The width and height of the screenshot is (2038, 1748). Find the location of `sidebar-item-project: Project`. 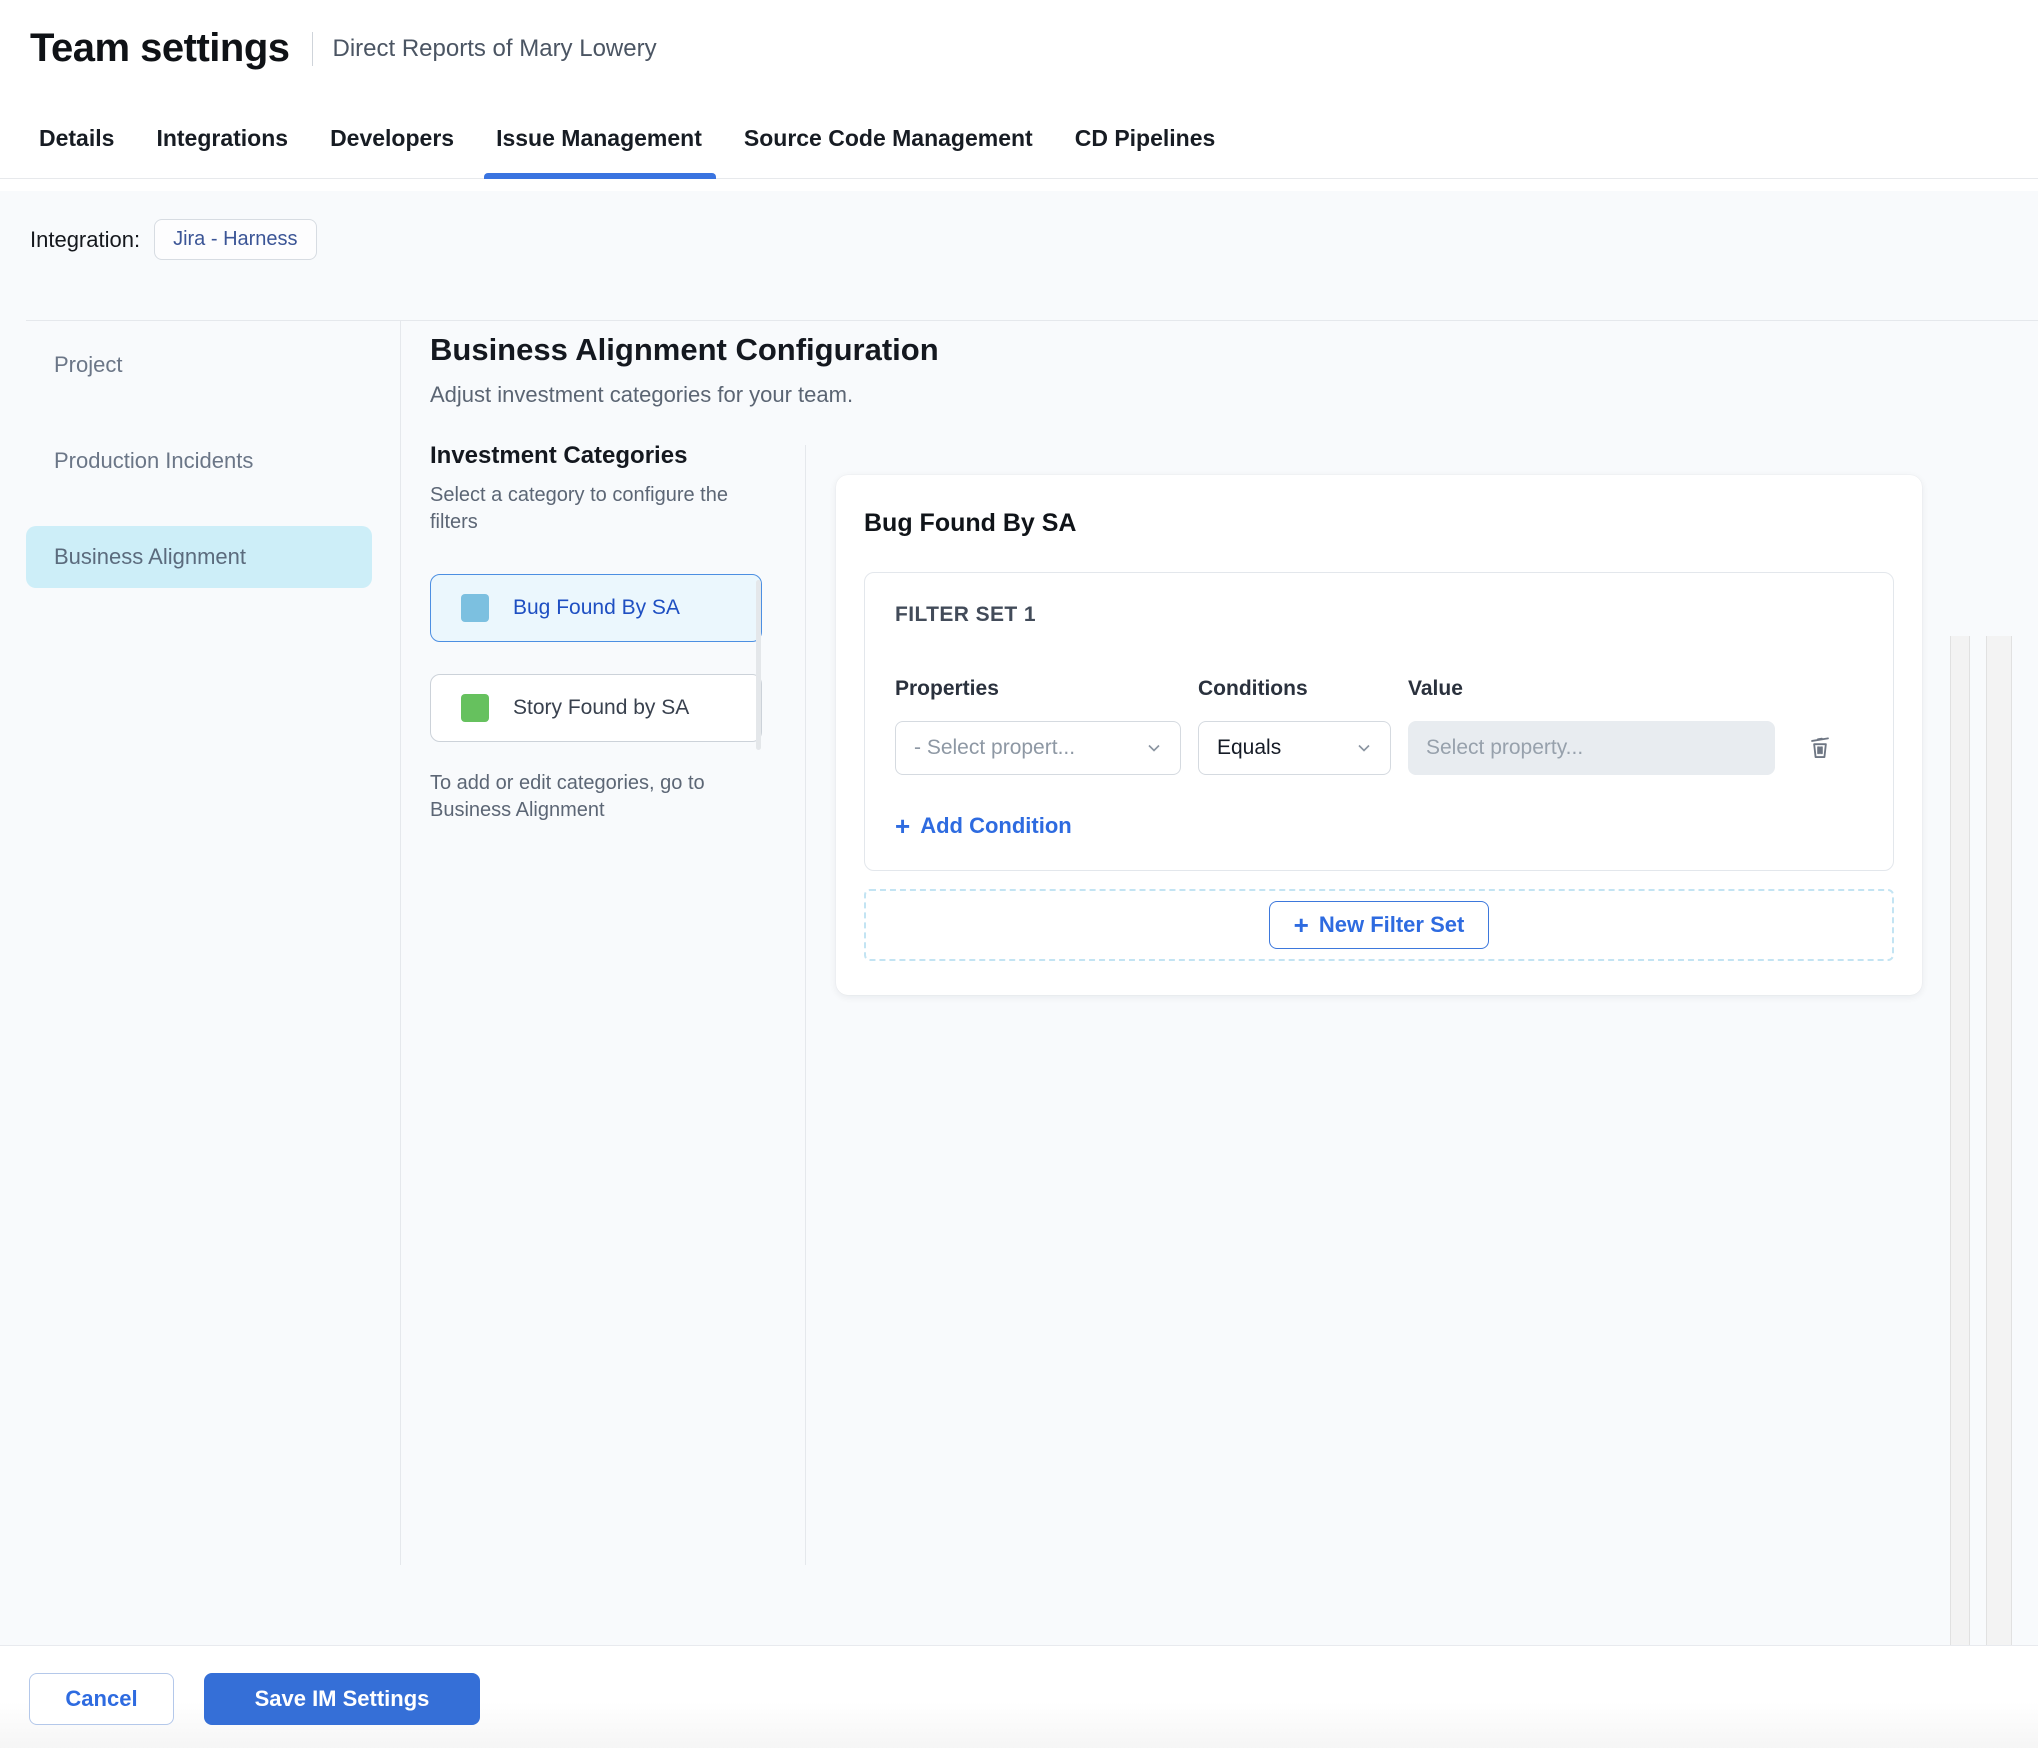

sidebar-item-project: Project is located at coordinates (199, 365).